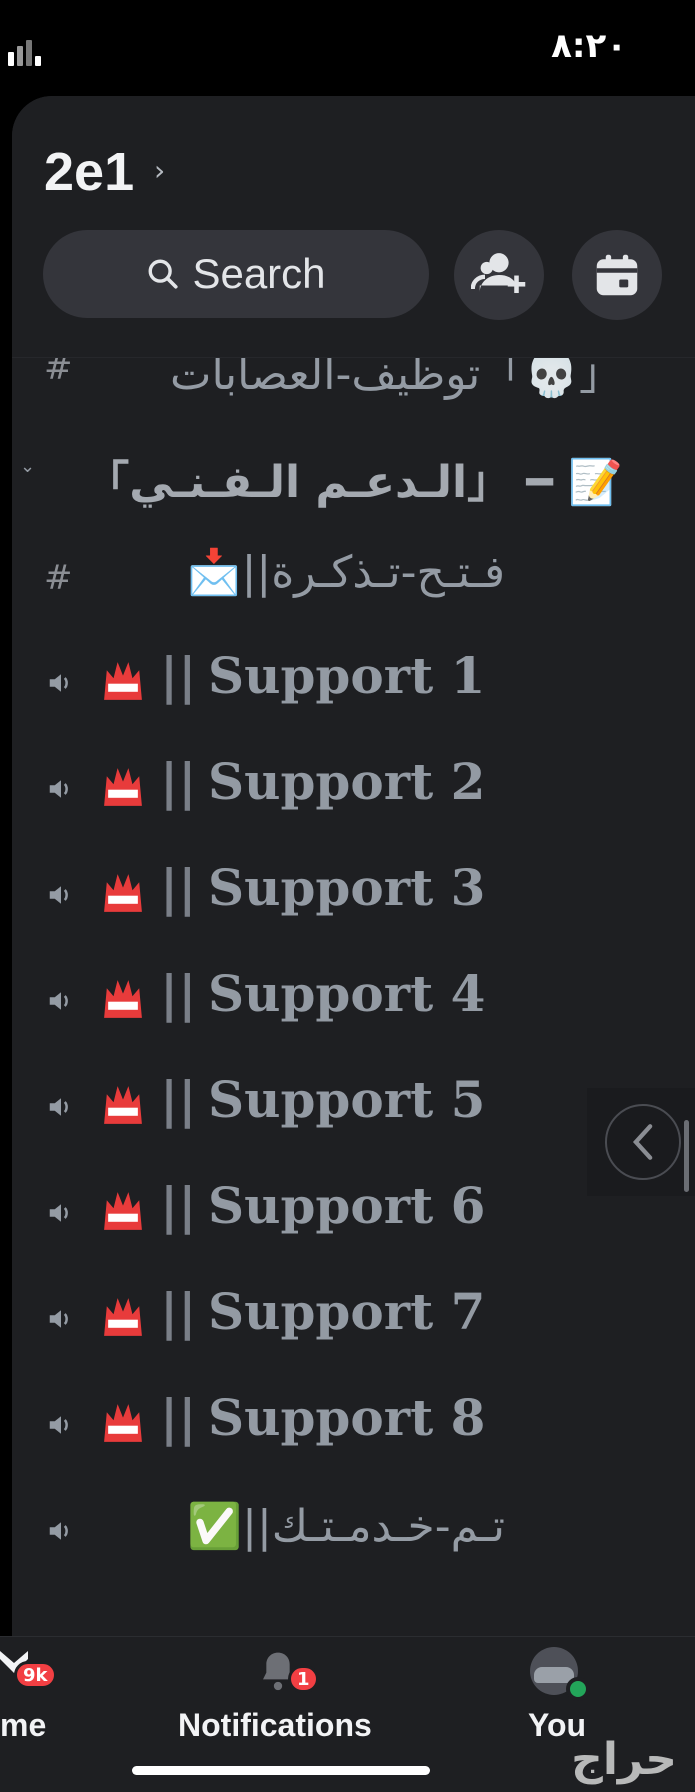  I want to click on home-badge: 9k, so click(35, 1675).